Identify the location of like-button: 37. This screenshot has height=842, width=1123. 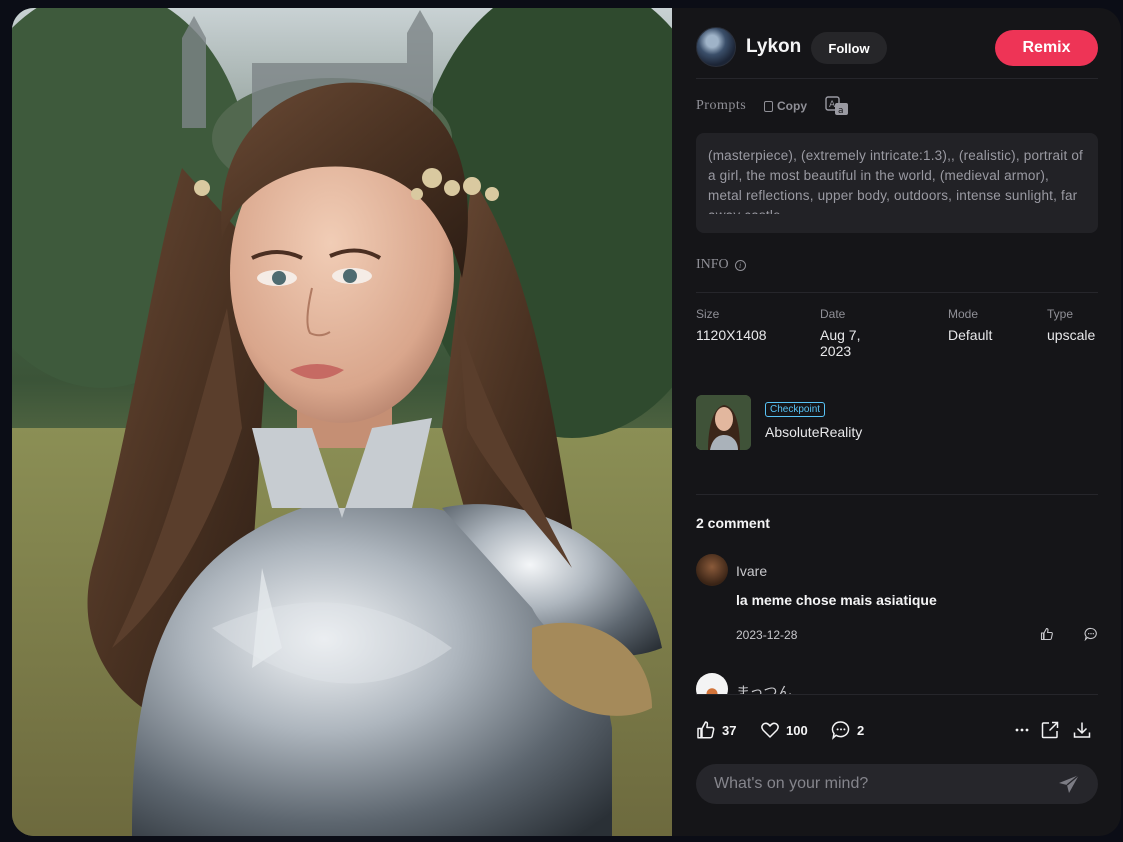
(716, 730).